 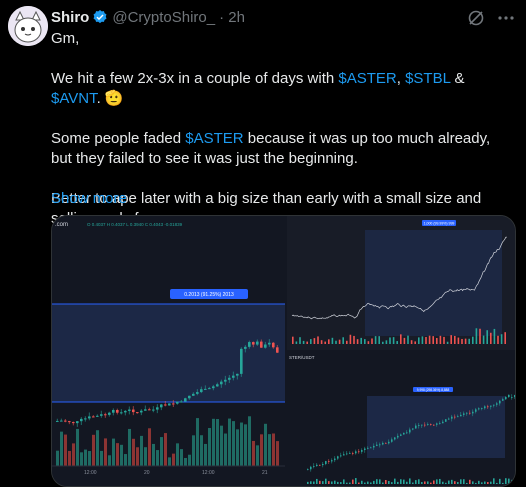 What do you see at coordinates (367, 78) in the screenshot?
I see `cashtag-aster: $ASTER` at bounding box center [367, 78].